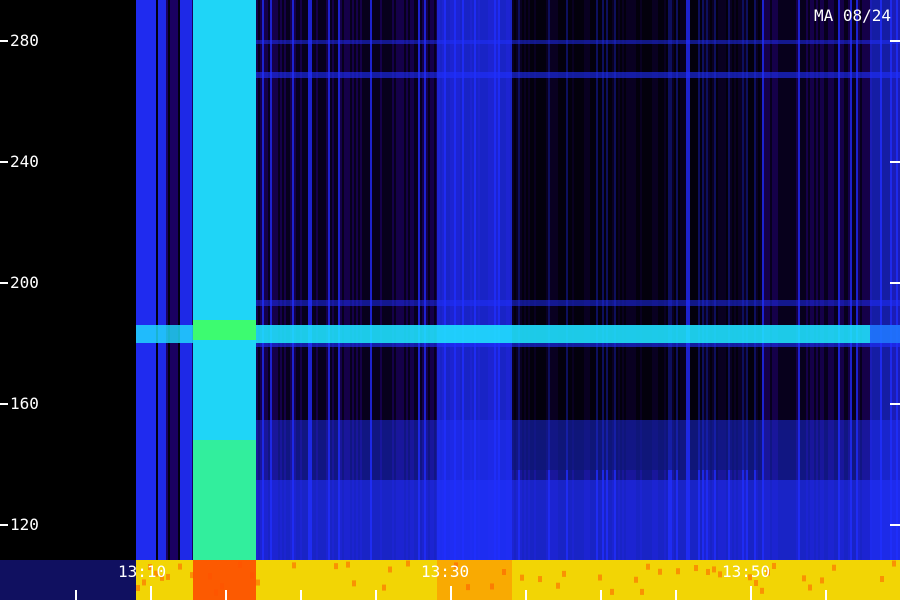  What do you see at coordinates (24, 524) in the screenshot?
I see `y-tick-label: 120` at bounding box center [24, 524].